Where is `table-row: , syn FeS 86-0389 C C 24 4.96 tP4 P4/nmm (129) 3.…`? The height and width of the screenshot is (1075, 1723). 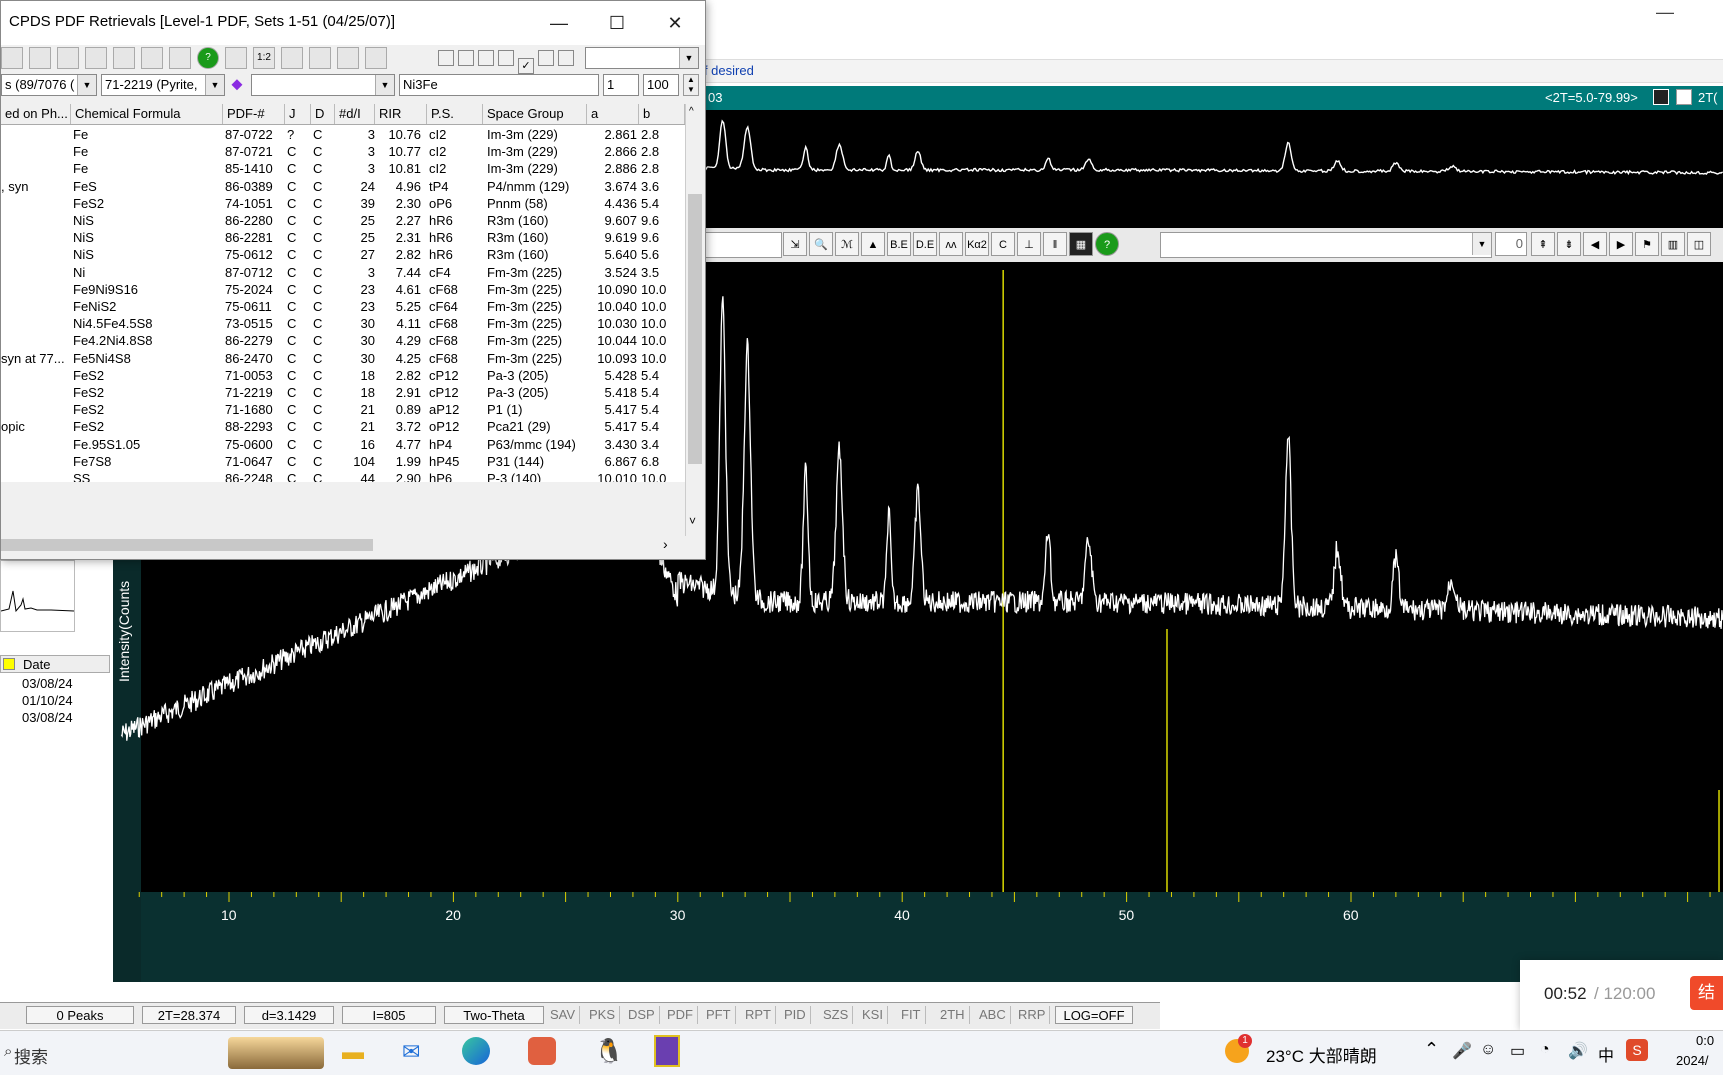 table-row: , syn FeS 86-0389 C C 24 4.96 tP4 P4/nmm (129) 3.… is located at coordinates (344, 186).